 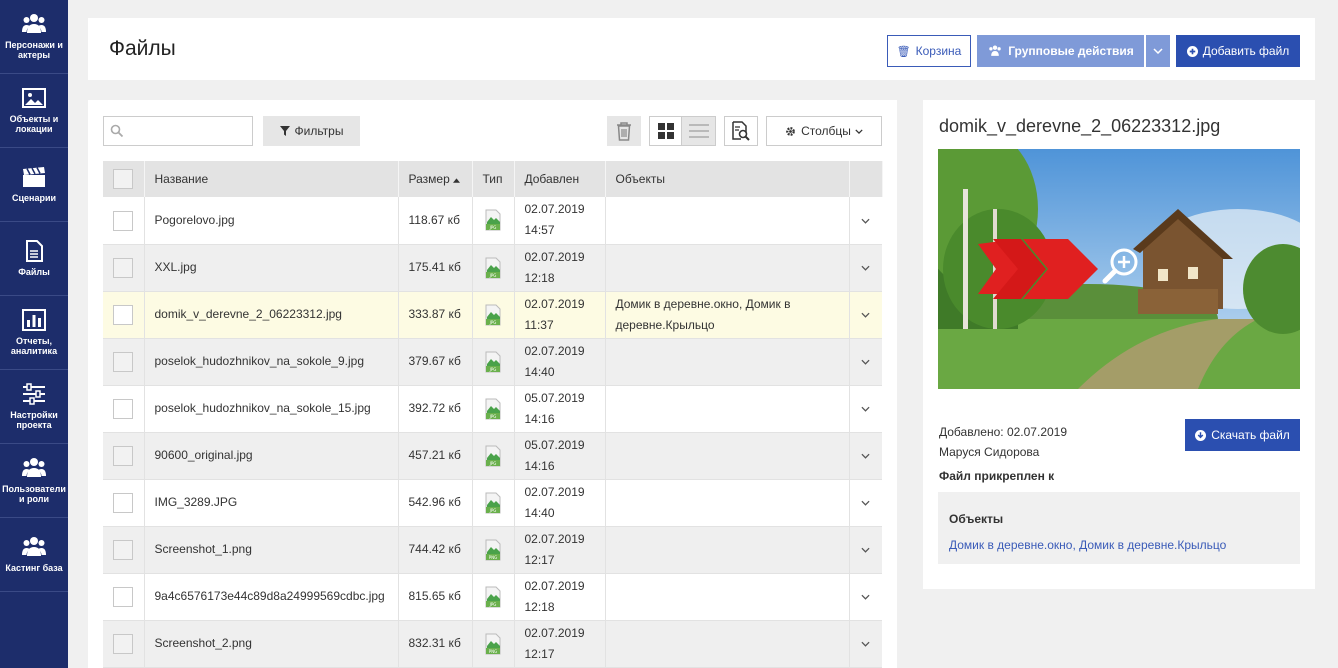 What do you see at coordinates (1158, 51) in the screenshot?
I see `group-actions-dropdown` at bounding box center [1158, 51].